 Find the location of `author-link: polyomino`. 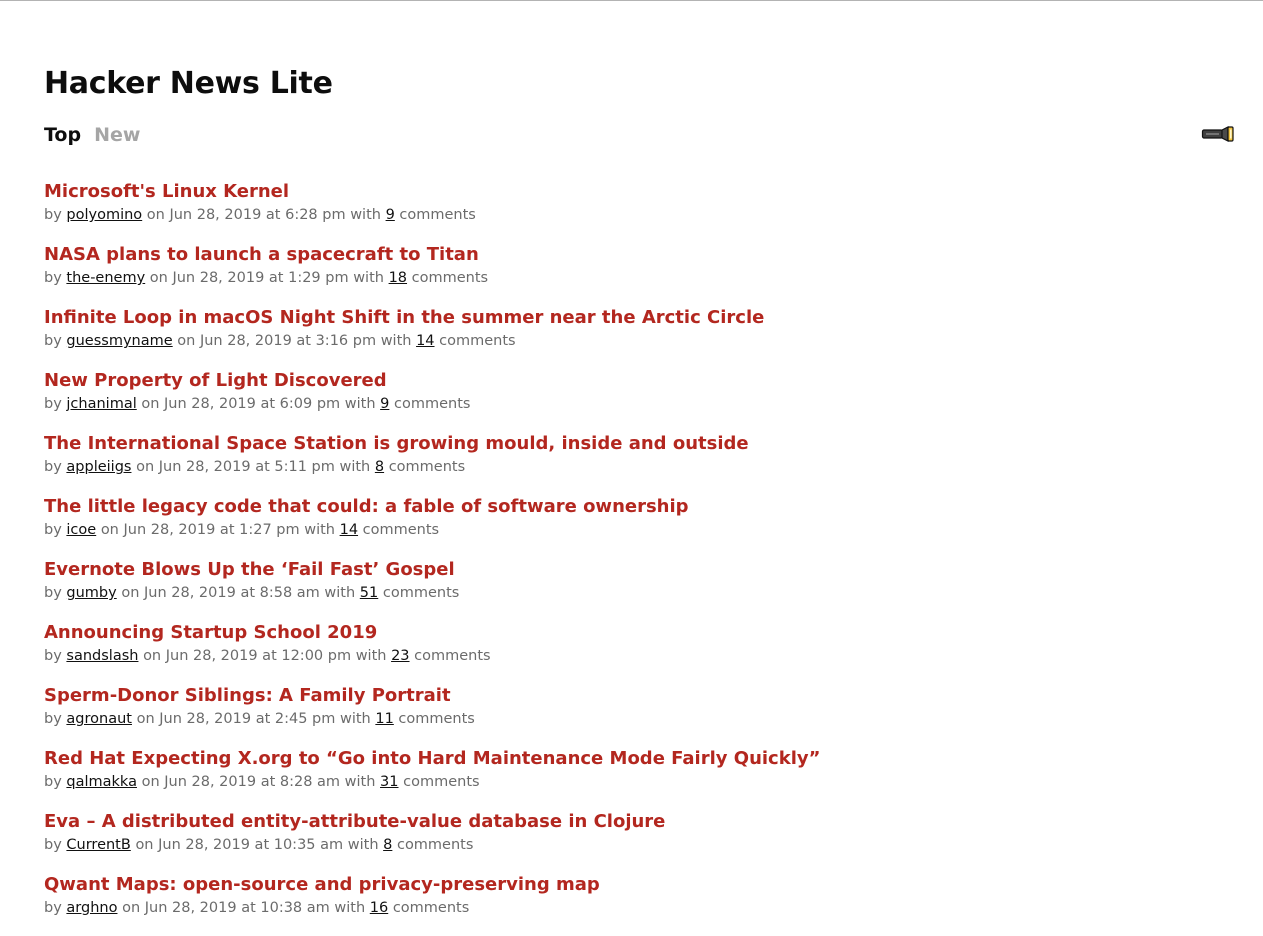

author-link: polyomino is located at coordinates (104, 215).